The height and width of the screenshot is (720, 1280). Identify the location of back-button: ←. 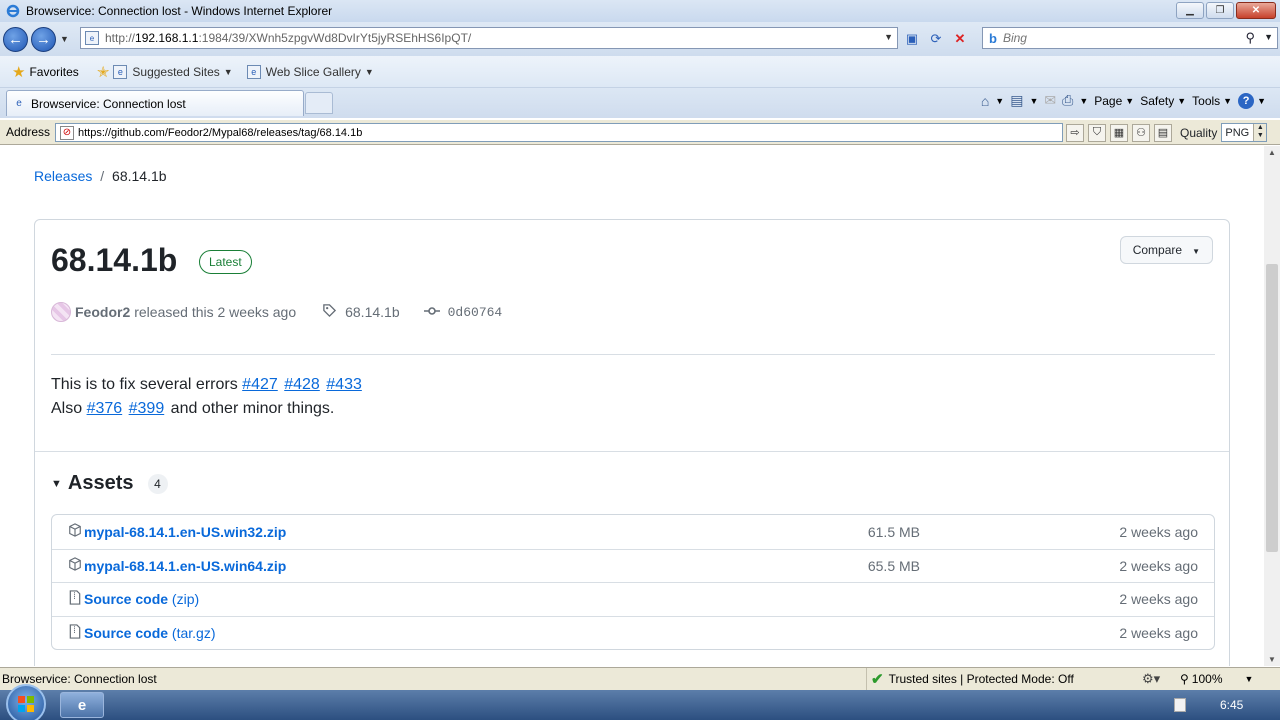
(15, 39).